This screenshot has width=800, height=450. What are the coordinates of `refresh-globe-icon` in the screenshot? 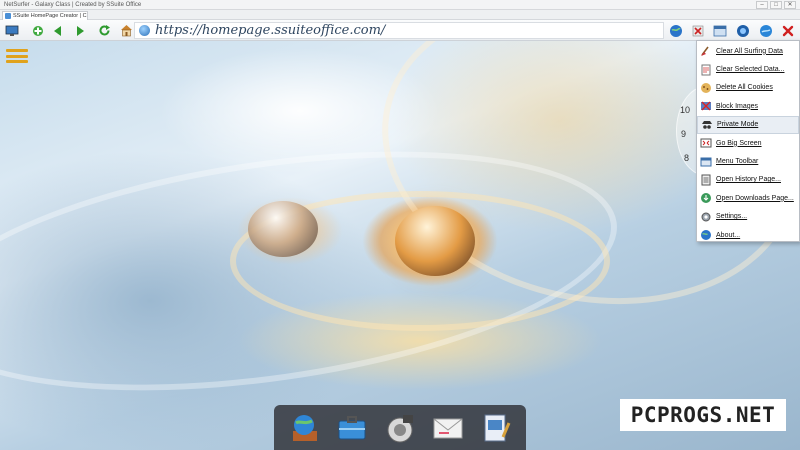 It's located at (766, 30).